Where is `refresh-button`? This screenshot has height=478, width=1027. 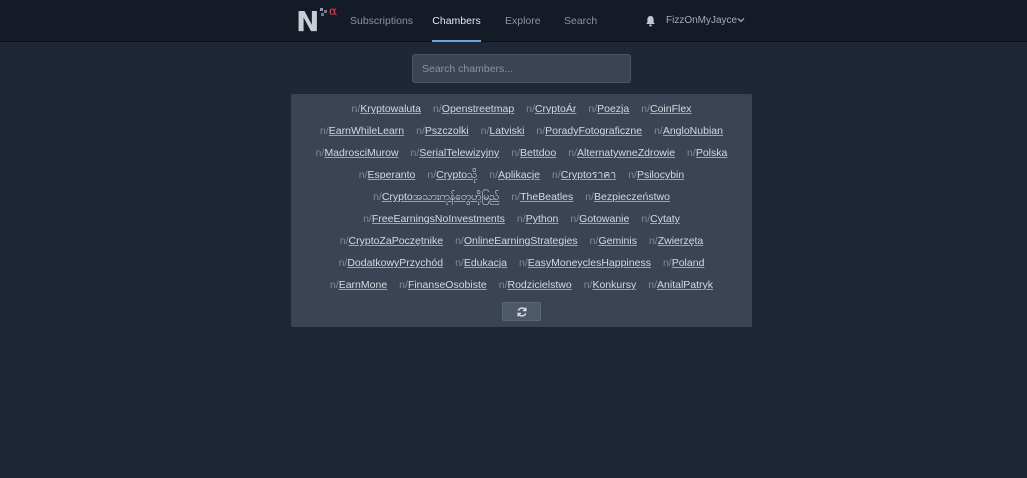 refresh-button is located at coordinates (521, 311).